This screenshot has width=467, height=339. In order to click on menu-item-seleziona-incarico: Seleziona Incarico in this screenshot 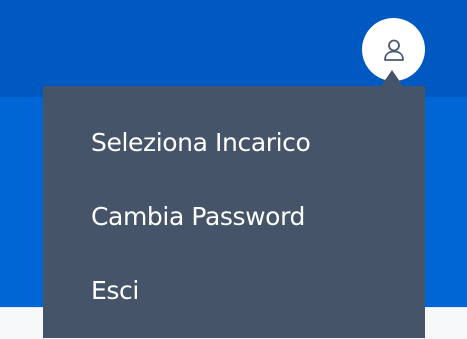, I will do `click(234, 142)`.